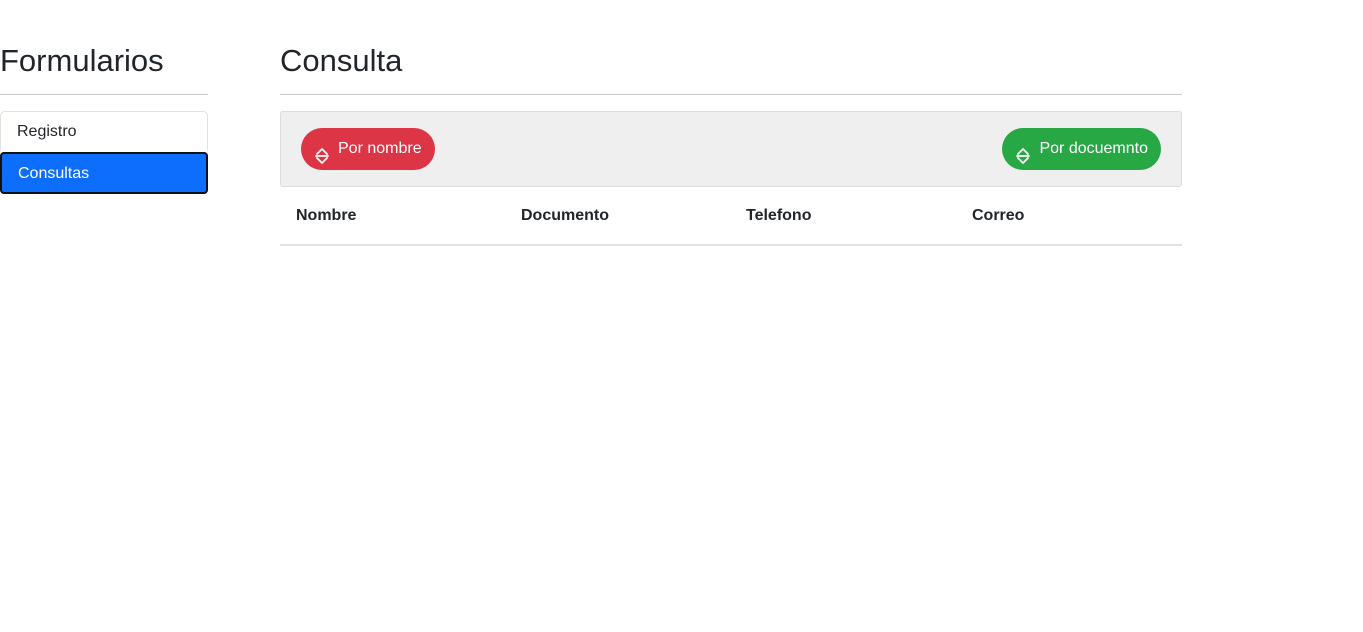 Image resolution: width=1363 pixels, height=632 pixels. I want to click on results-table: Nombre Documento Telefono Correo, so click(731, 216).